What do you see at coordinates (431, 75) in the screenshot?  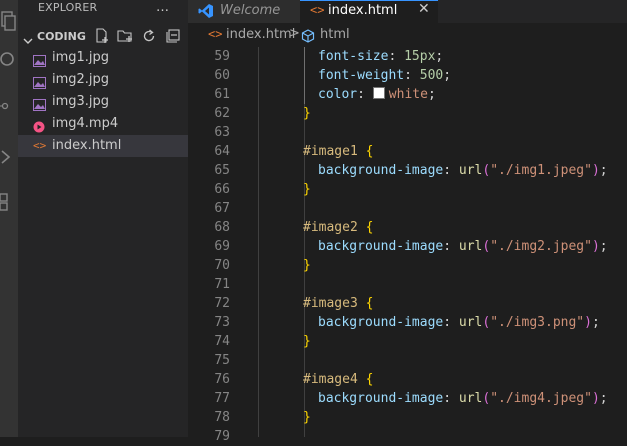 I see `code-token: 500` at bounding box center [431, 75].